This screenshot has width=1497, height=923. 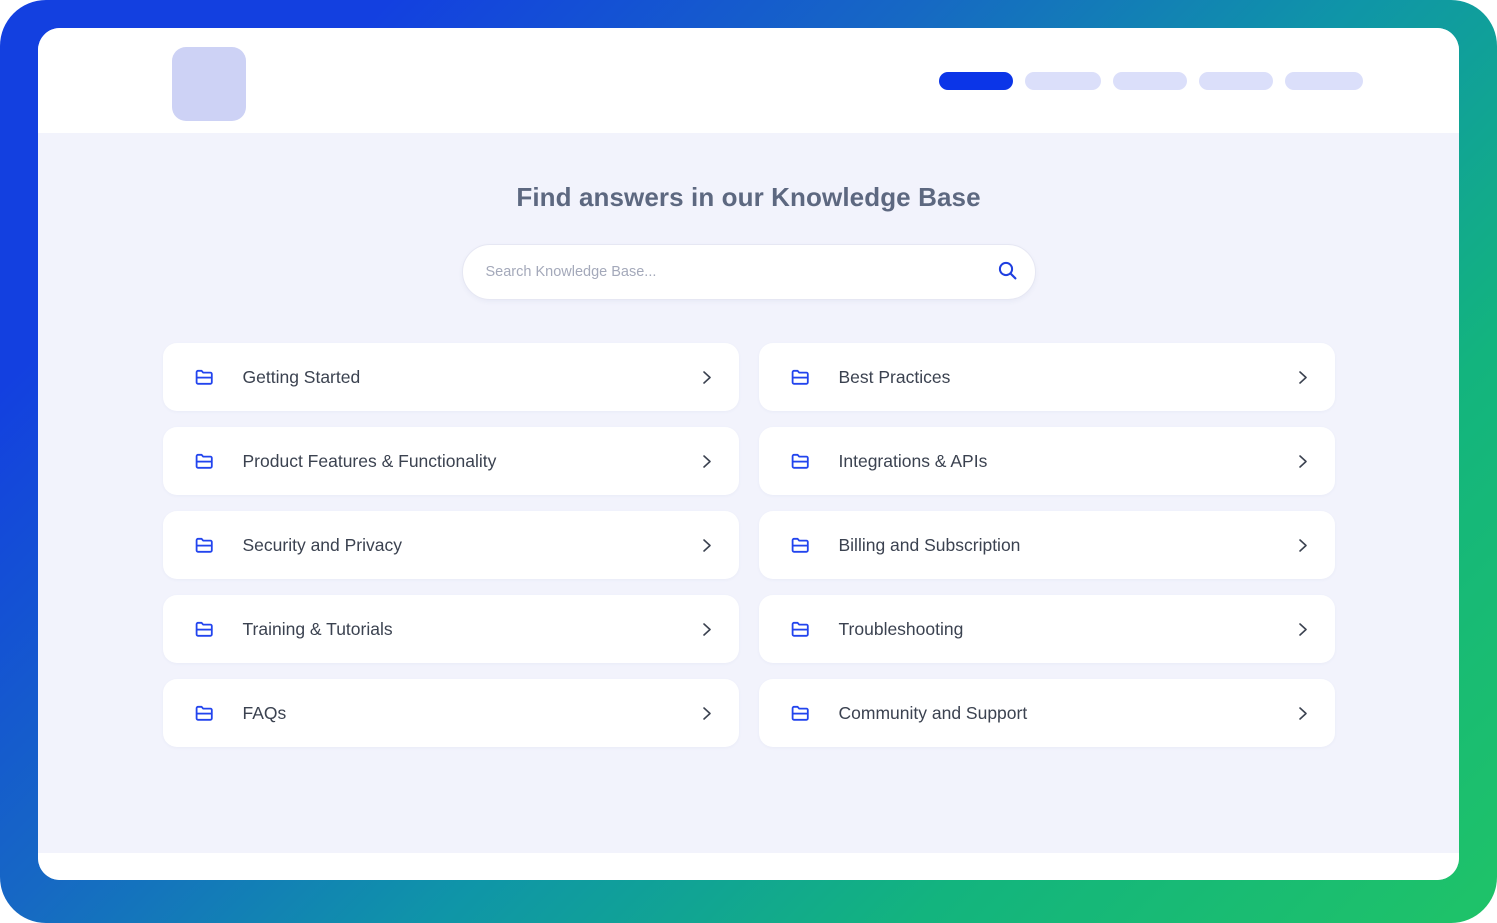 What do you see at coordinates (933, 712) in the screenshot?
I see `category-label: Community and Support` at bounding box center [933, 712].